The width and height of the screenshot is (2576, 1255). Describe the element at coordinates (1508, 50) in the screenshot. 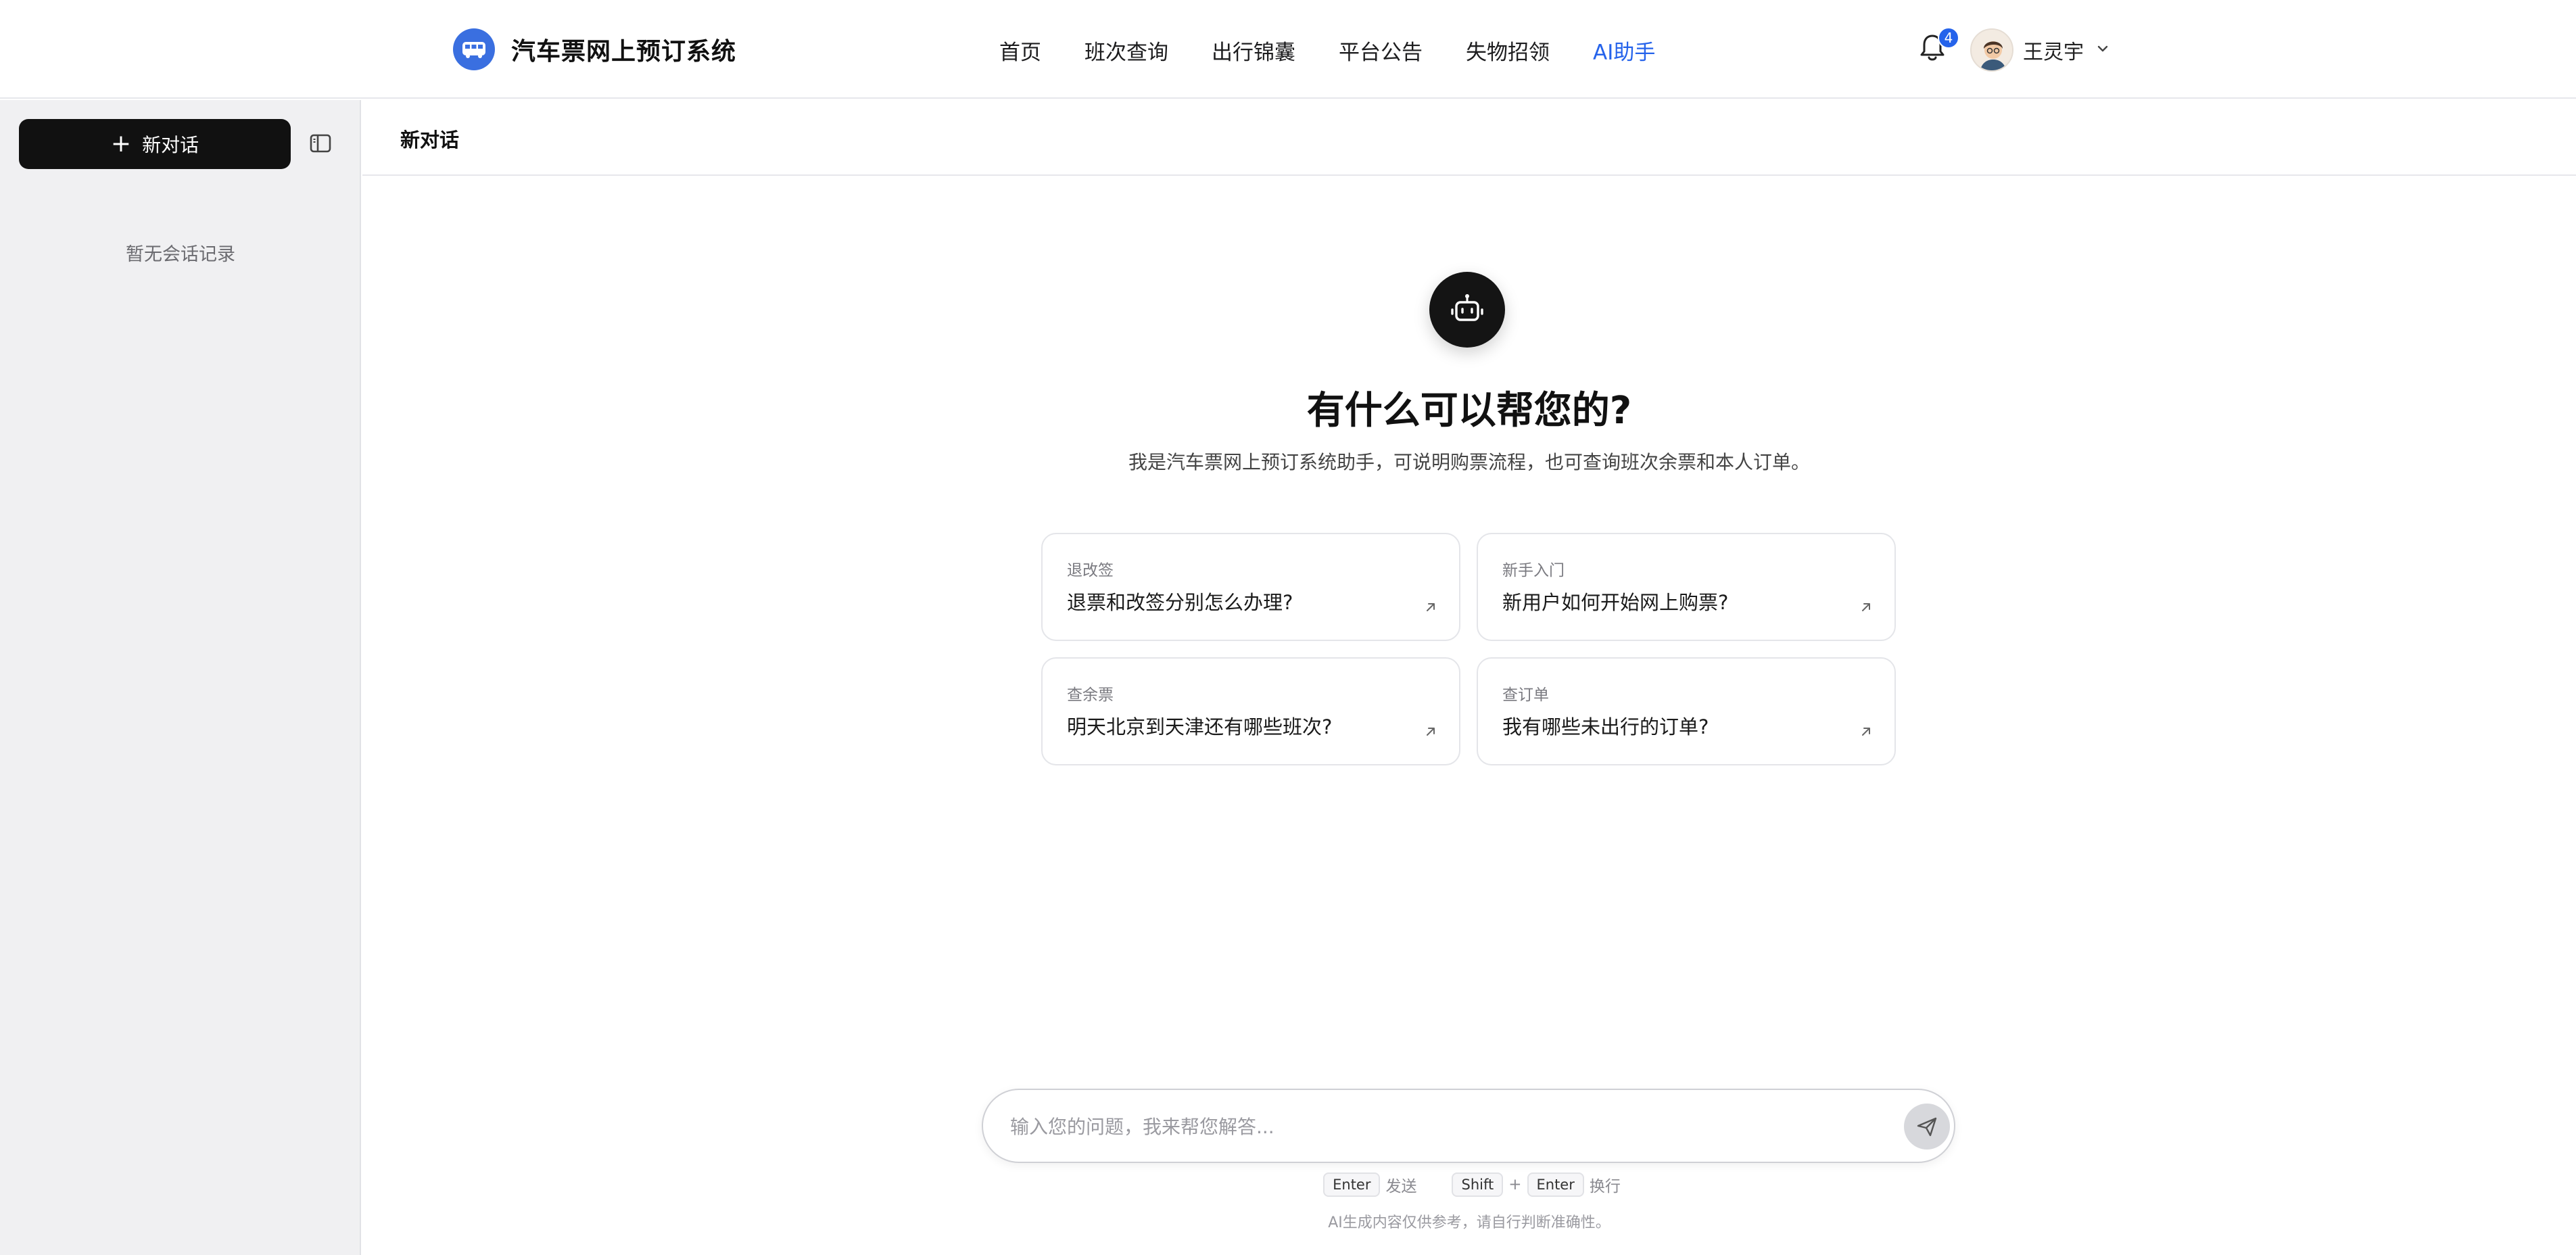

I see `nav-lost-and-found: 失物招领` at that location.